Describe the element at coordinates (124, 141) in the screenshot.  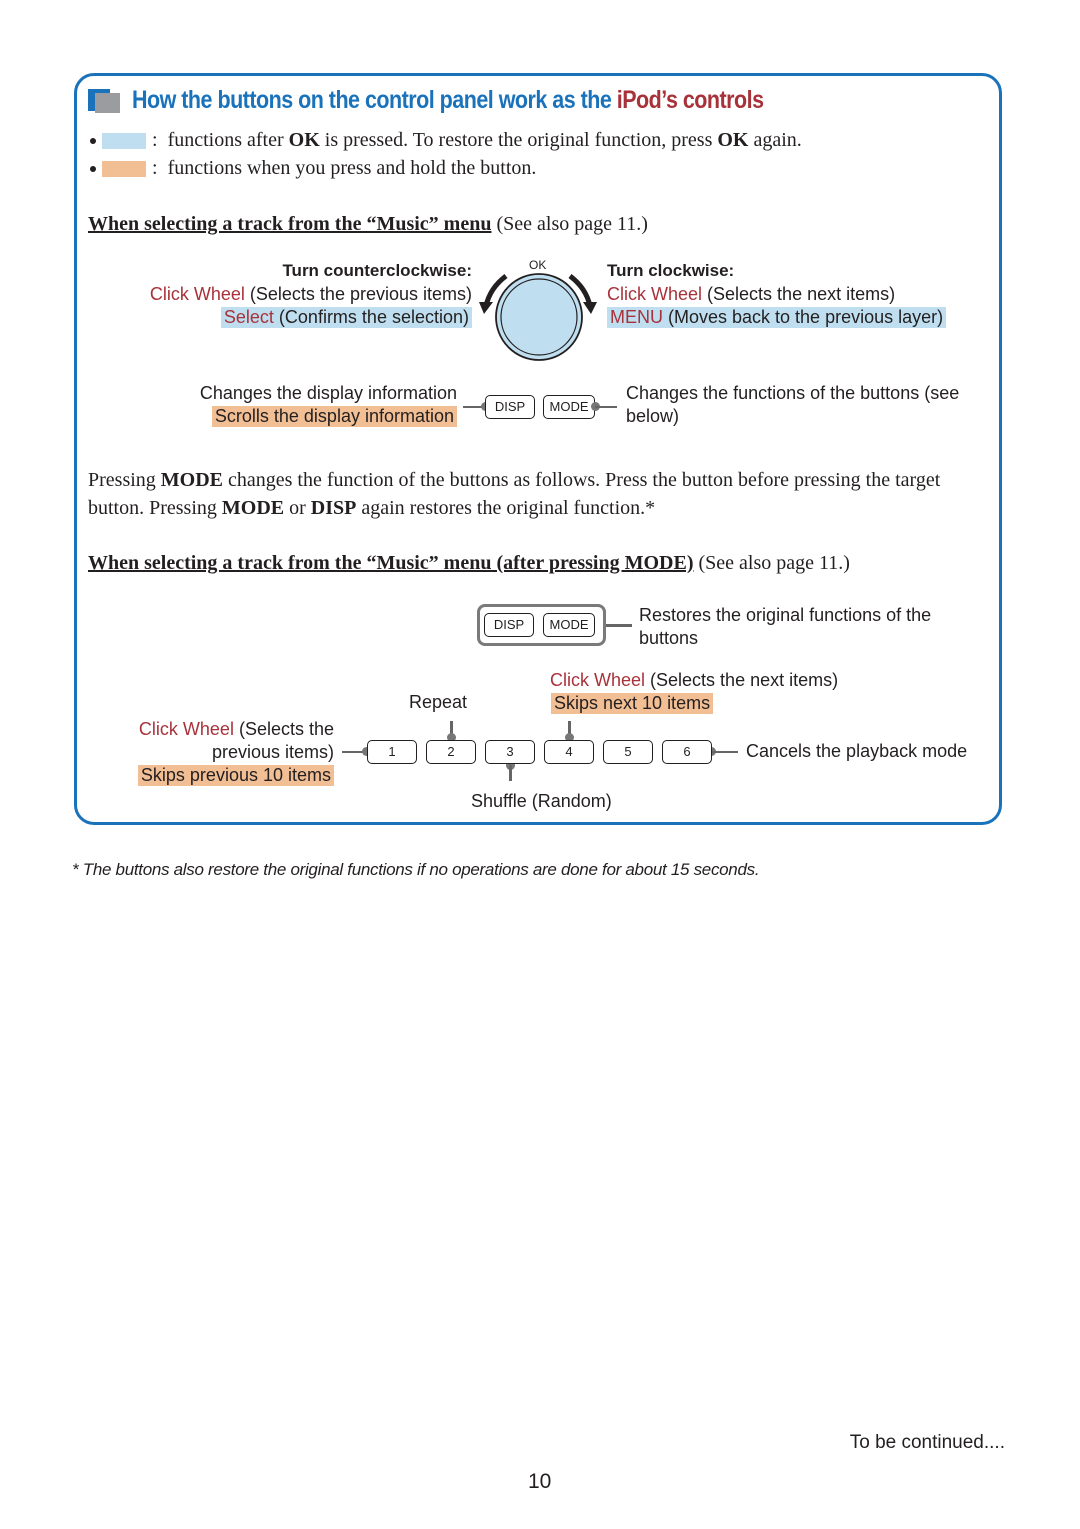
I see `blue-swatch` at that location.